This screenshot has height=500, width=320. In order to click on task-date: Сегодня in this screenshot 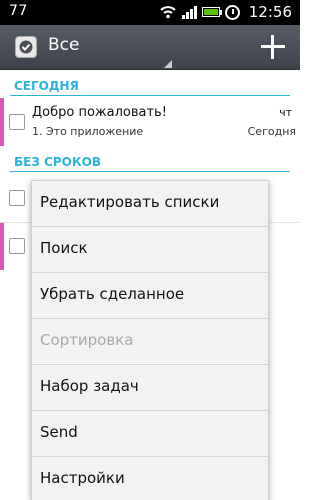, I will do `click(271, 131)`.